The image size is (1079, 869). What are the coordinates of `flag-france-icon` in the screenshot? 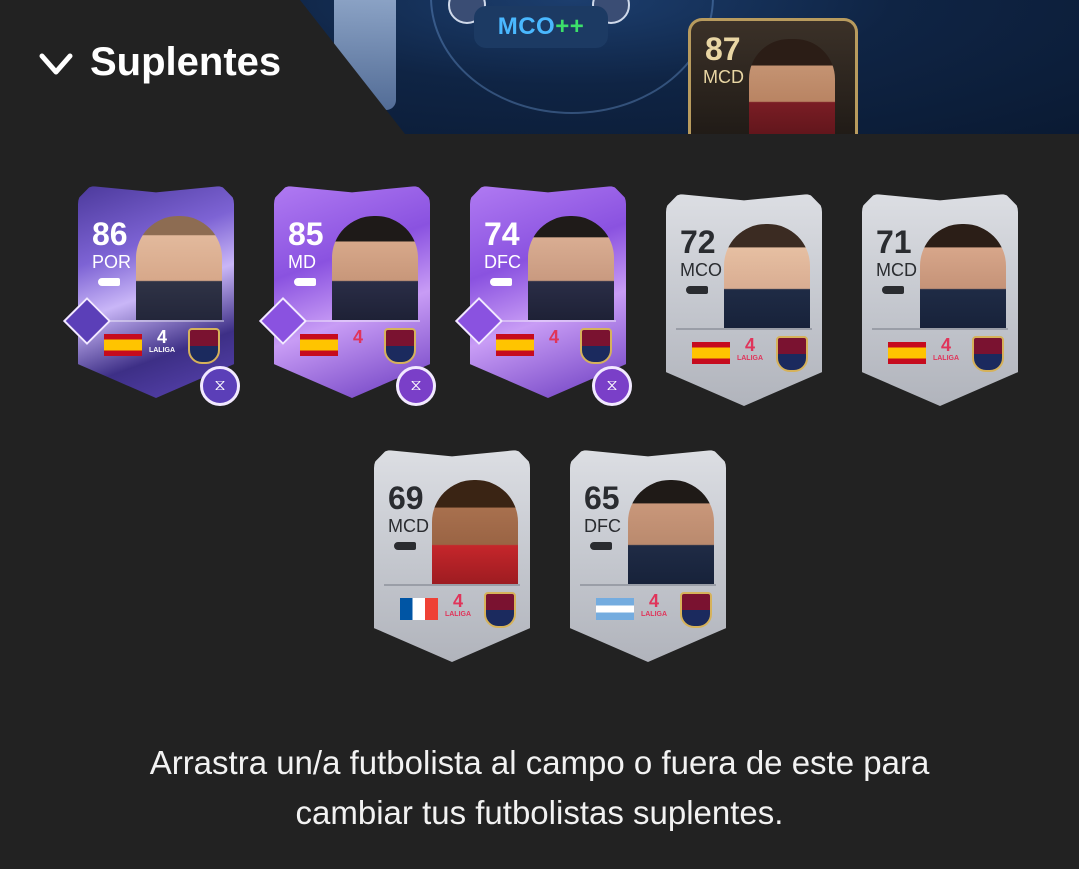 It's located at (419, 609).